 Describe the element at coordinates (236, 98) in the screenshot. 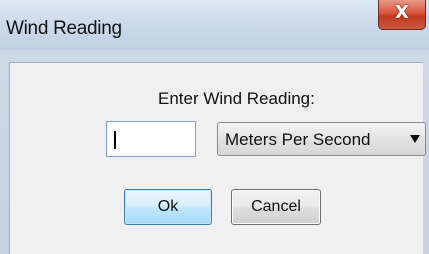

I see `wind-reading-prompt: Enter Wind Reading:` at that location.